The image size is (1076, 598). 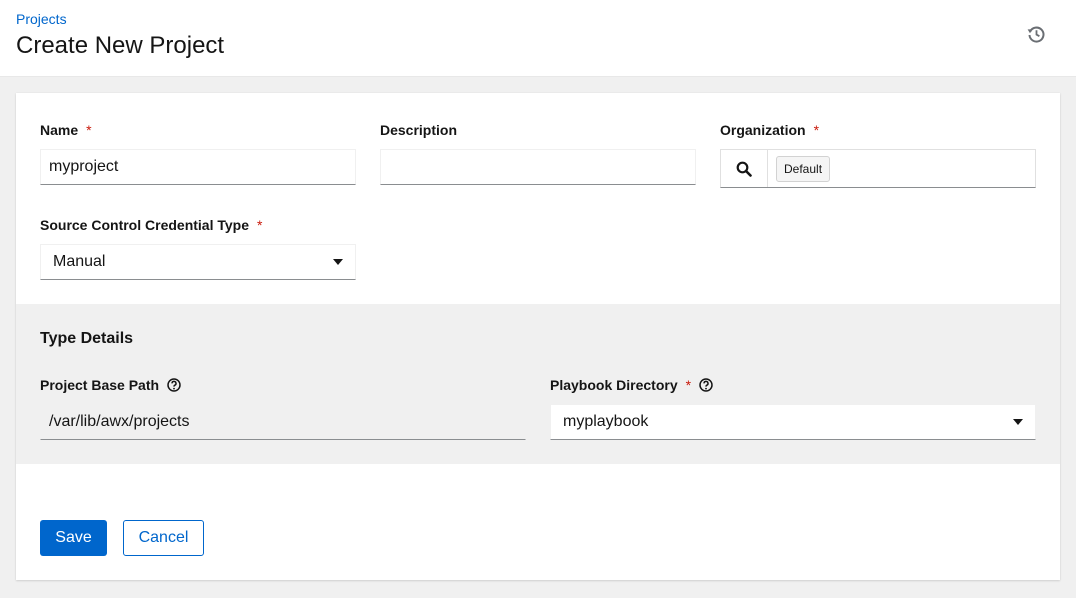 I want to click on description-input, so click(x=538, y=167).